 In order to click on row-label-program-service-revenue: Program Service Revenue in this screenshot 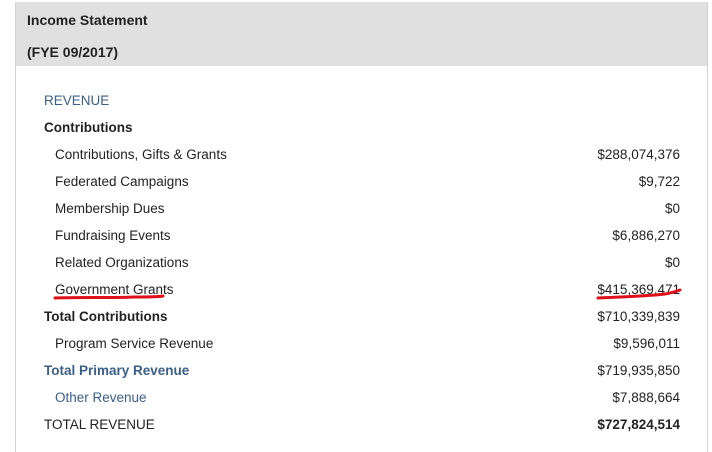, I will do `click(134, 343)`.